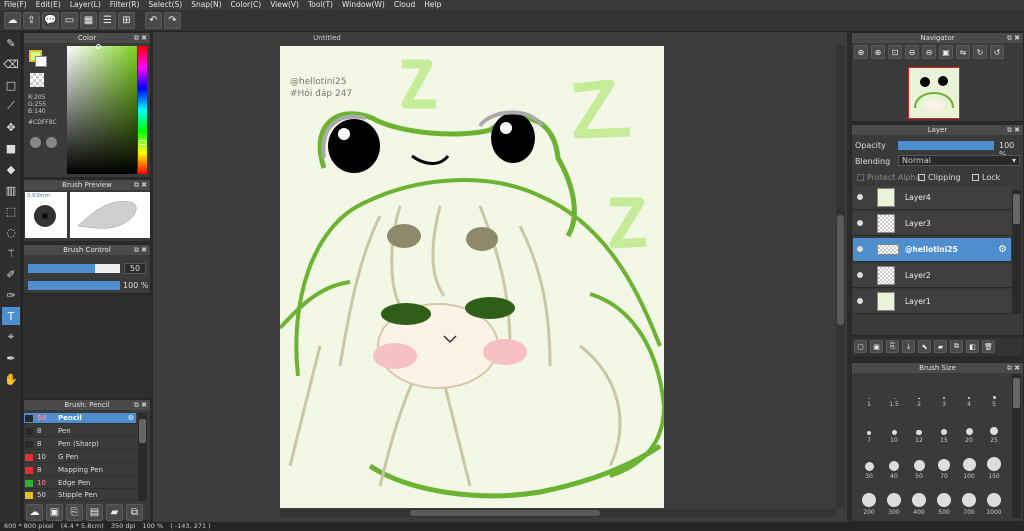 The width and height of the screenshot is (1024, 531). I want to click on brush-size-option: 100, so click(969, 464).